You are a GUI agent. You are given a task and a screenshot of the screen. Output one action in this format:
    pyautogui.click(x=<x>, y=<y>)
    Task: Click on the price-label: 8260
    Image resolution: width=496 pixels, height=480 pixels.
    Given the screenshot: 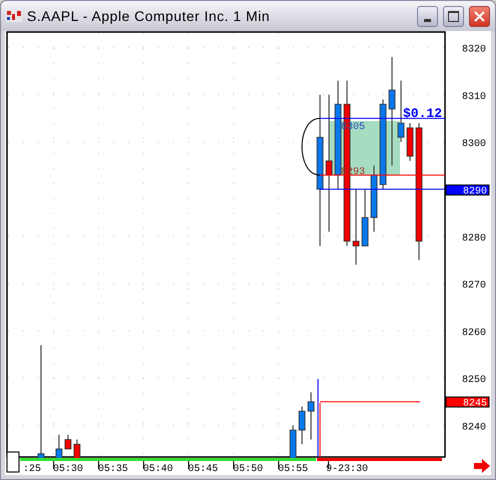 What is the action you would take?
    pyautogui.click(x=474, y=333)
    